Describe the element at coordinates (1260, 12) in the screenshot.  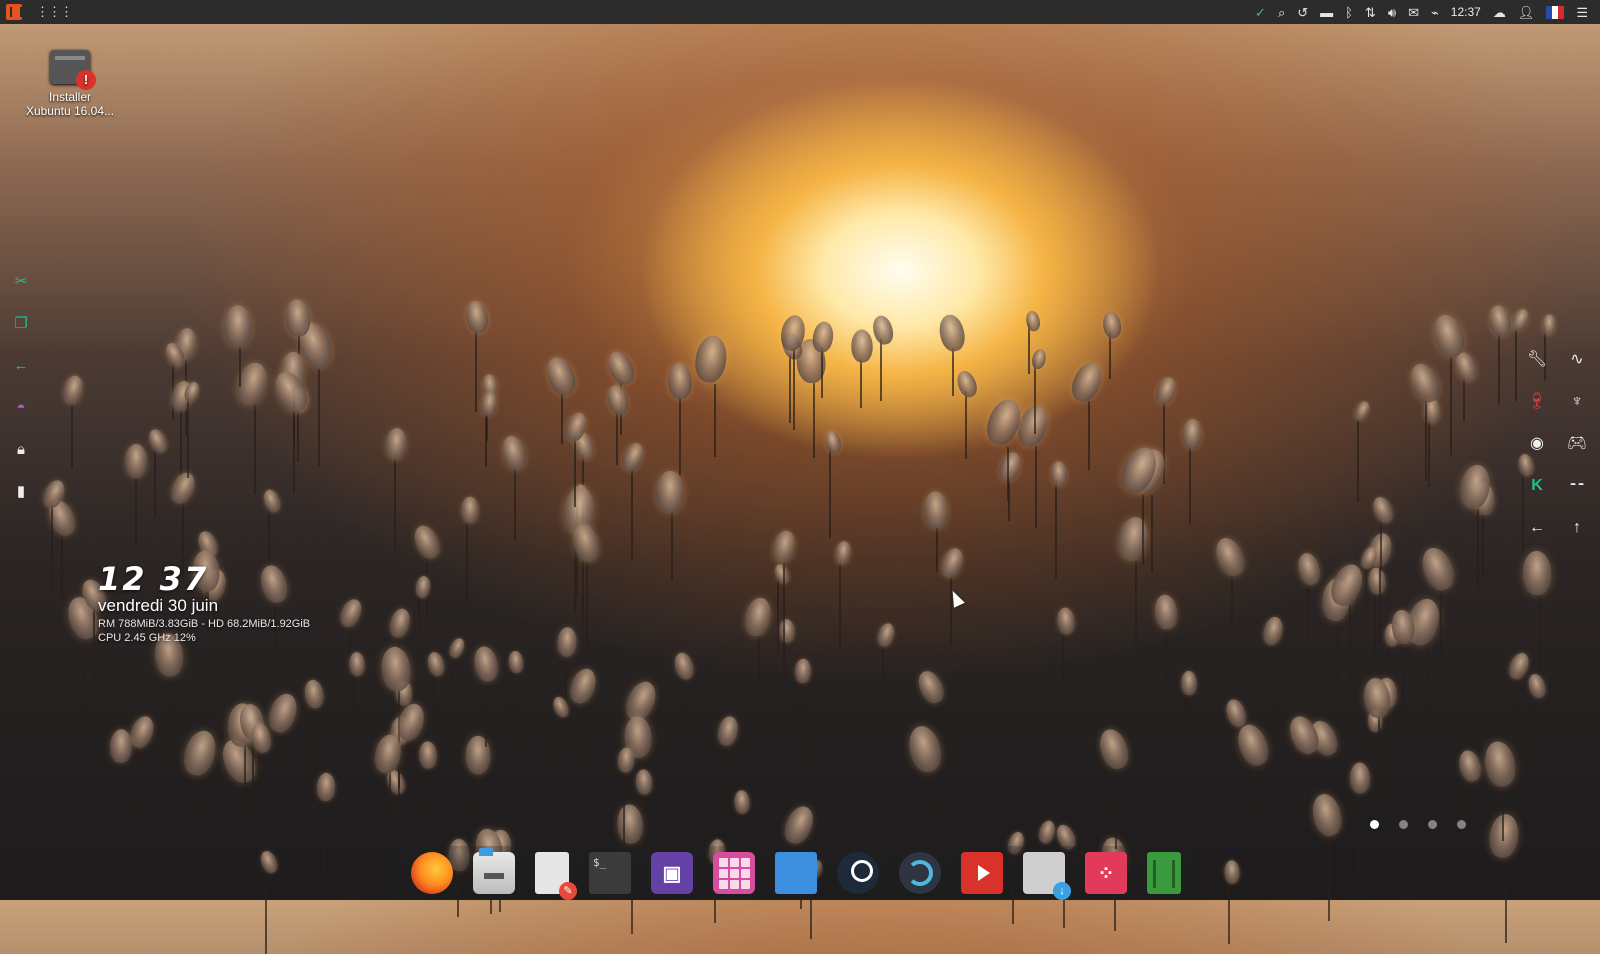
I see `checkmark-icon: ✓` at that location.